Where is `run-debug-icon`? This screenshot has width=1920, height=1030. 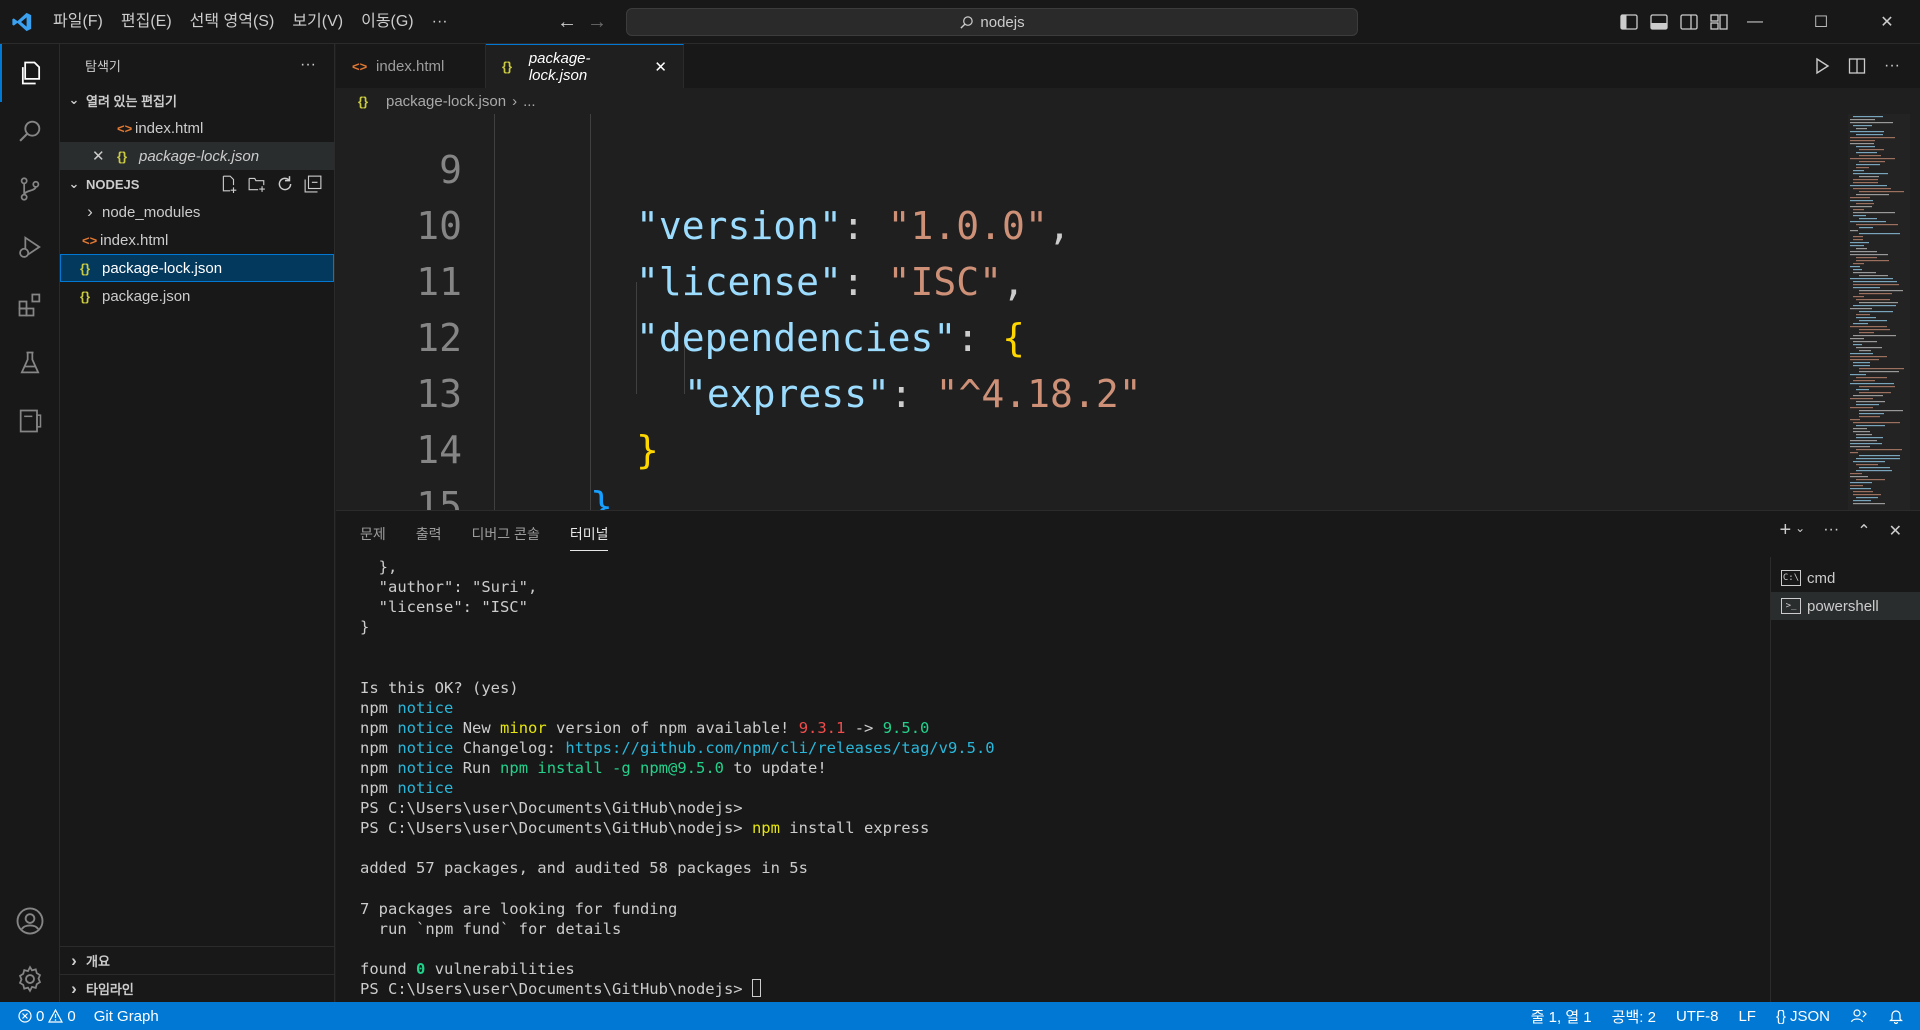 run-debug-icon is located at coordinates (30, 247).